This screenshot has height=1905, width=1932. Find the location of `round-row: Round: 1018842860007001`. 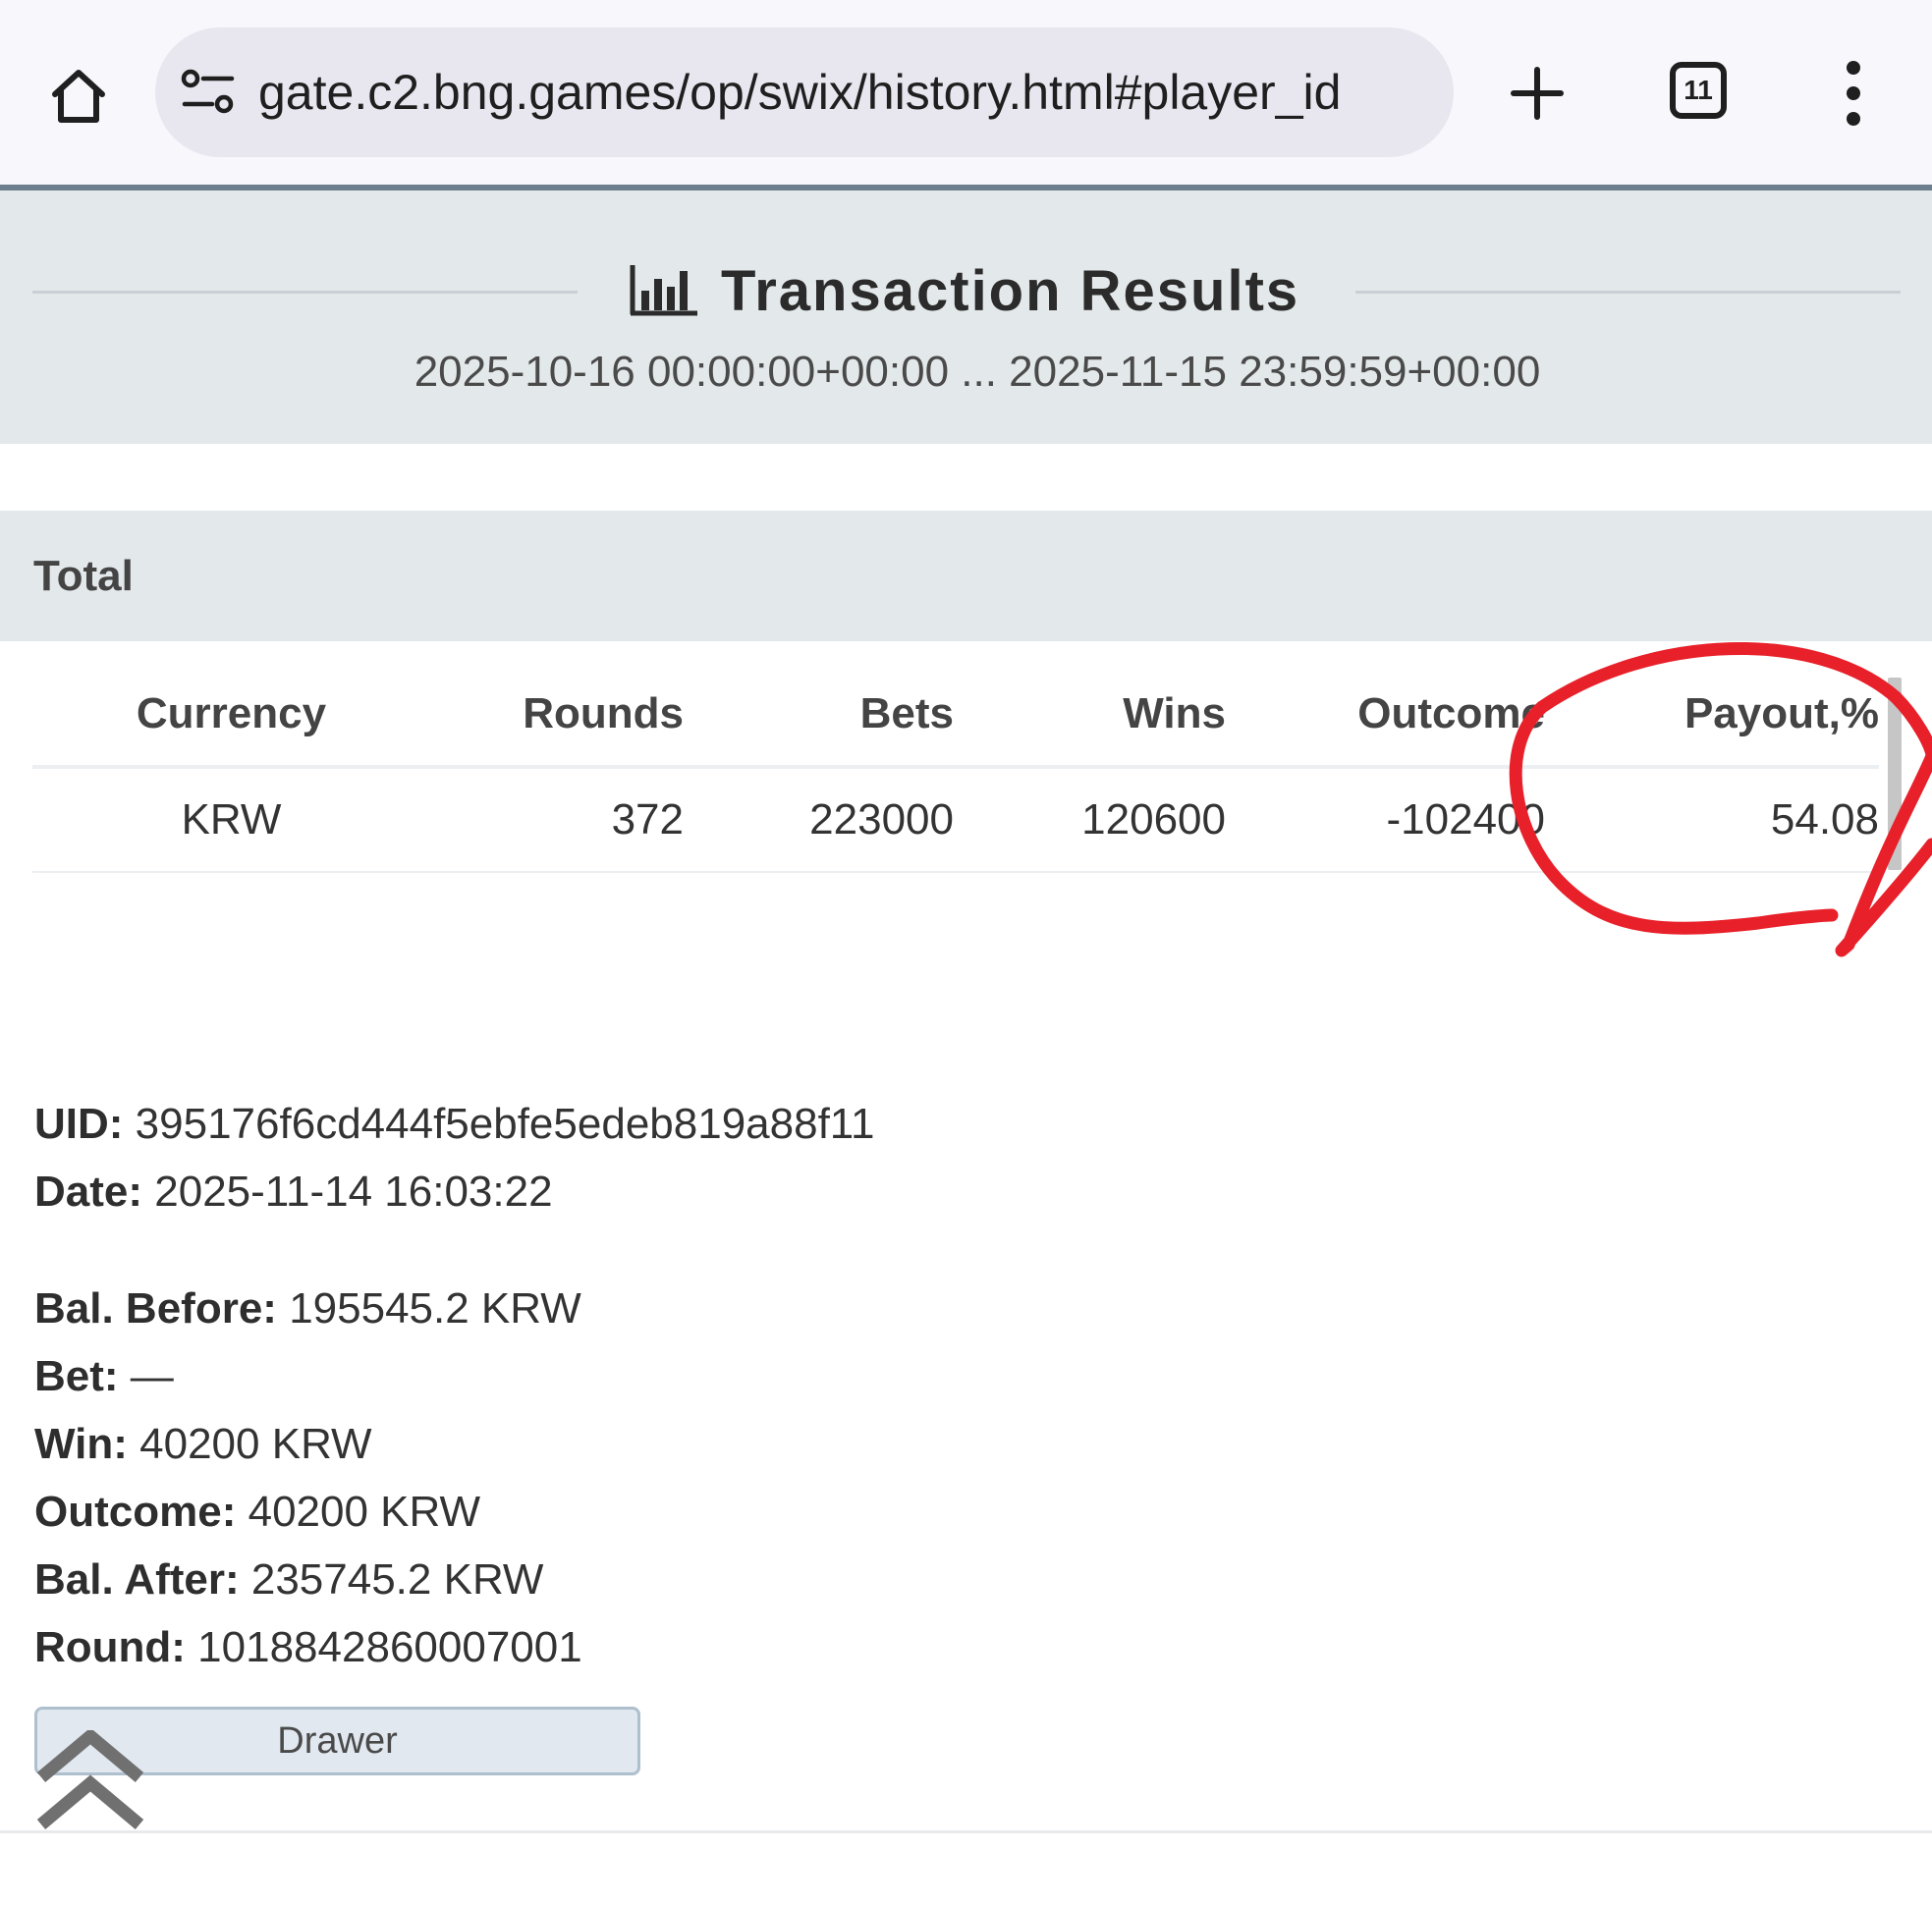

round-row: Round: 1018842860007001 is located at coordinates (454, 1647).